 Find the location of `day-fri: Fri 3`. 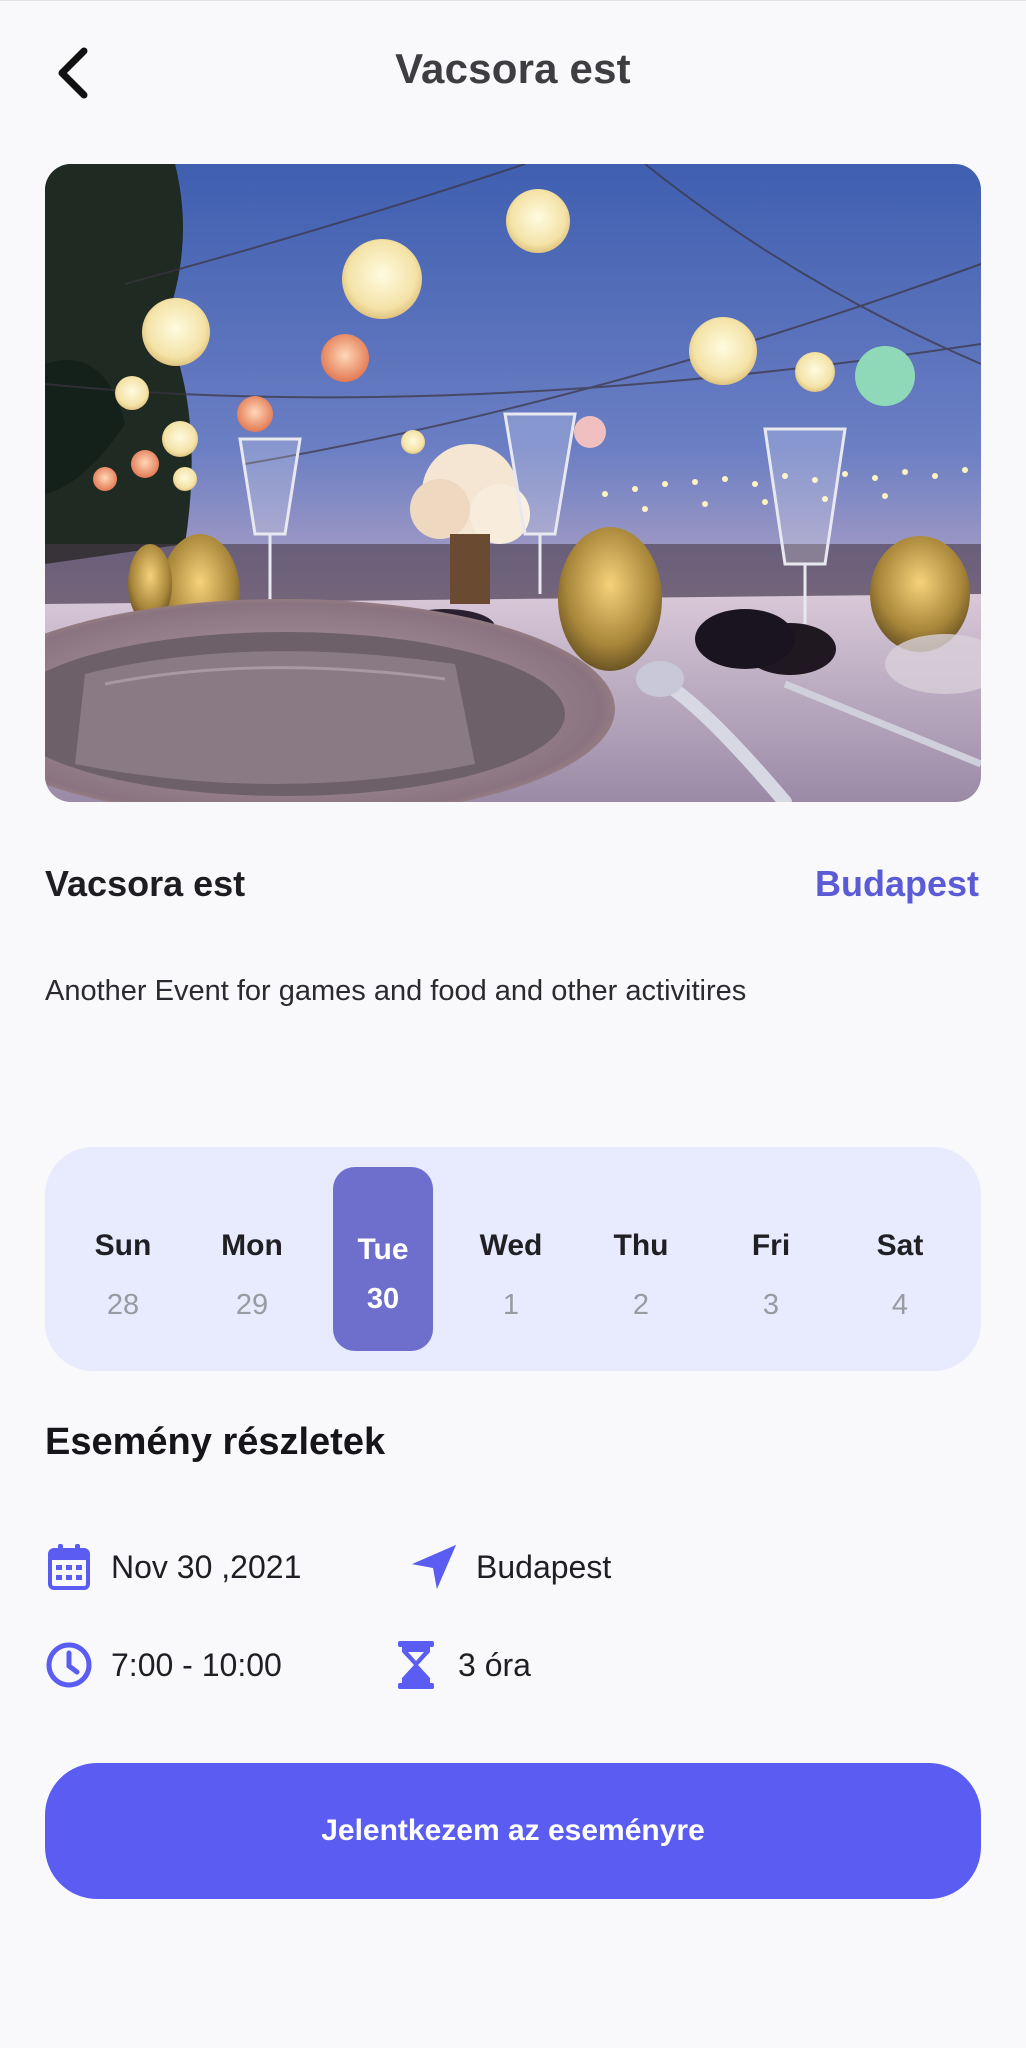

day-fri: Fri 3 is located at coordinates (771, 1259).